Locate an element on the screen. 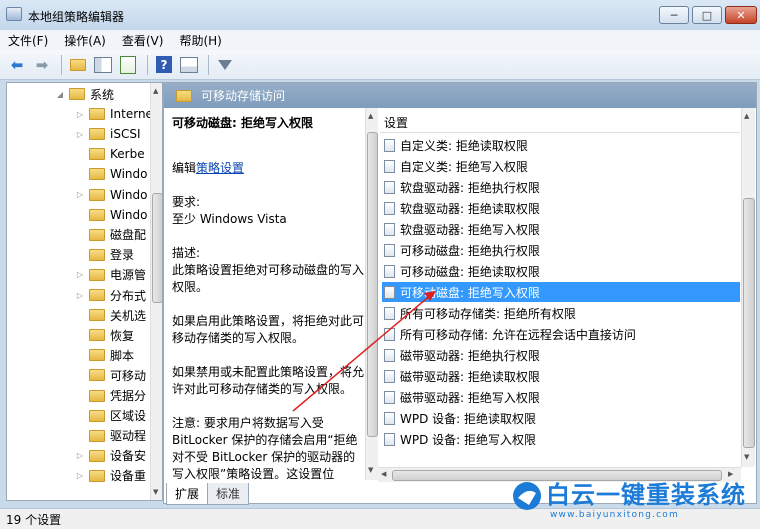  requirements-label: 要求: is located at coordinates (186, 202).